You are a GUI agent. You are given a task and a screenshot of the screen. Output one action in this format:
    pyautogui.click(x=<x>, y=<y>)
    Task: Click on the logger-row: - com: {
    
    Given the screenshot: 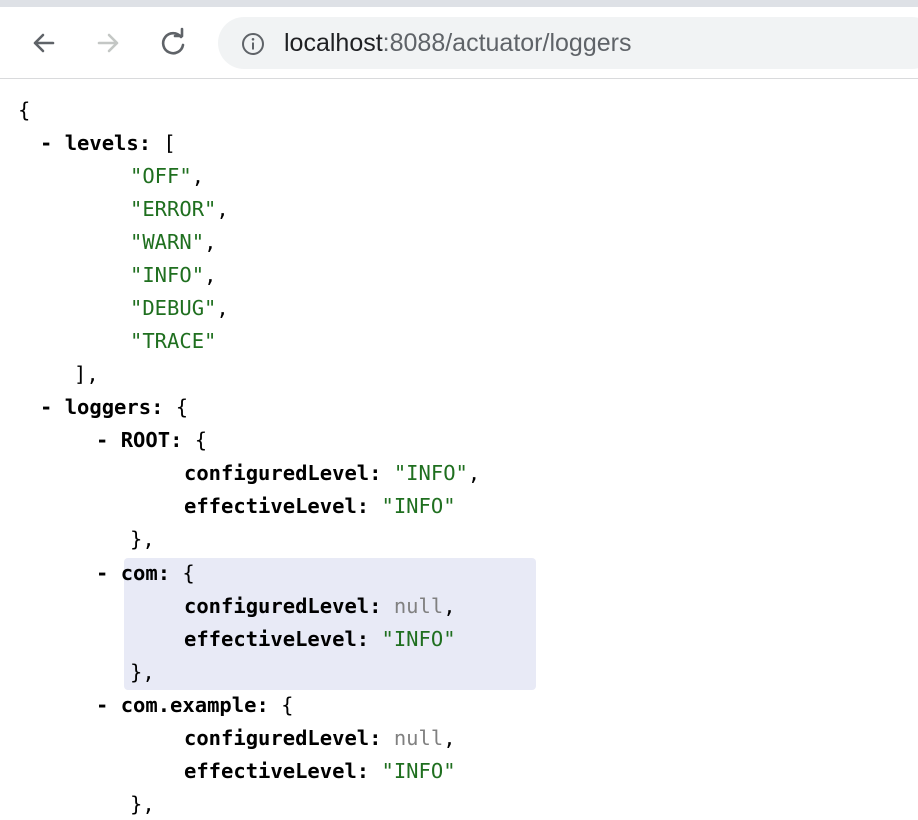 What is the action you would take?
    pyautogui.click(x=145, y=573)
    